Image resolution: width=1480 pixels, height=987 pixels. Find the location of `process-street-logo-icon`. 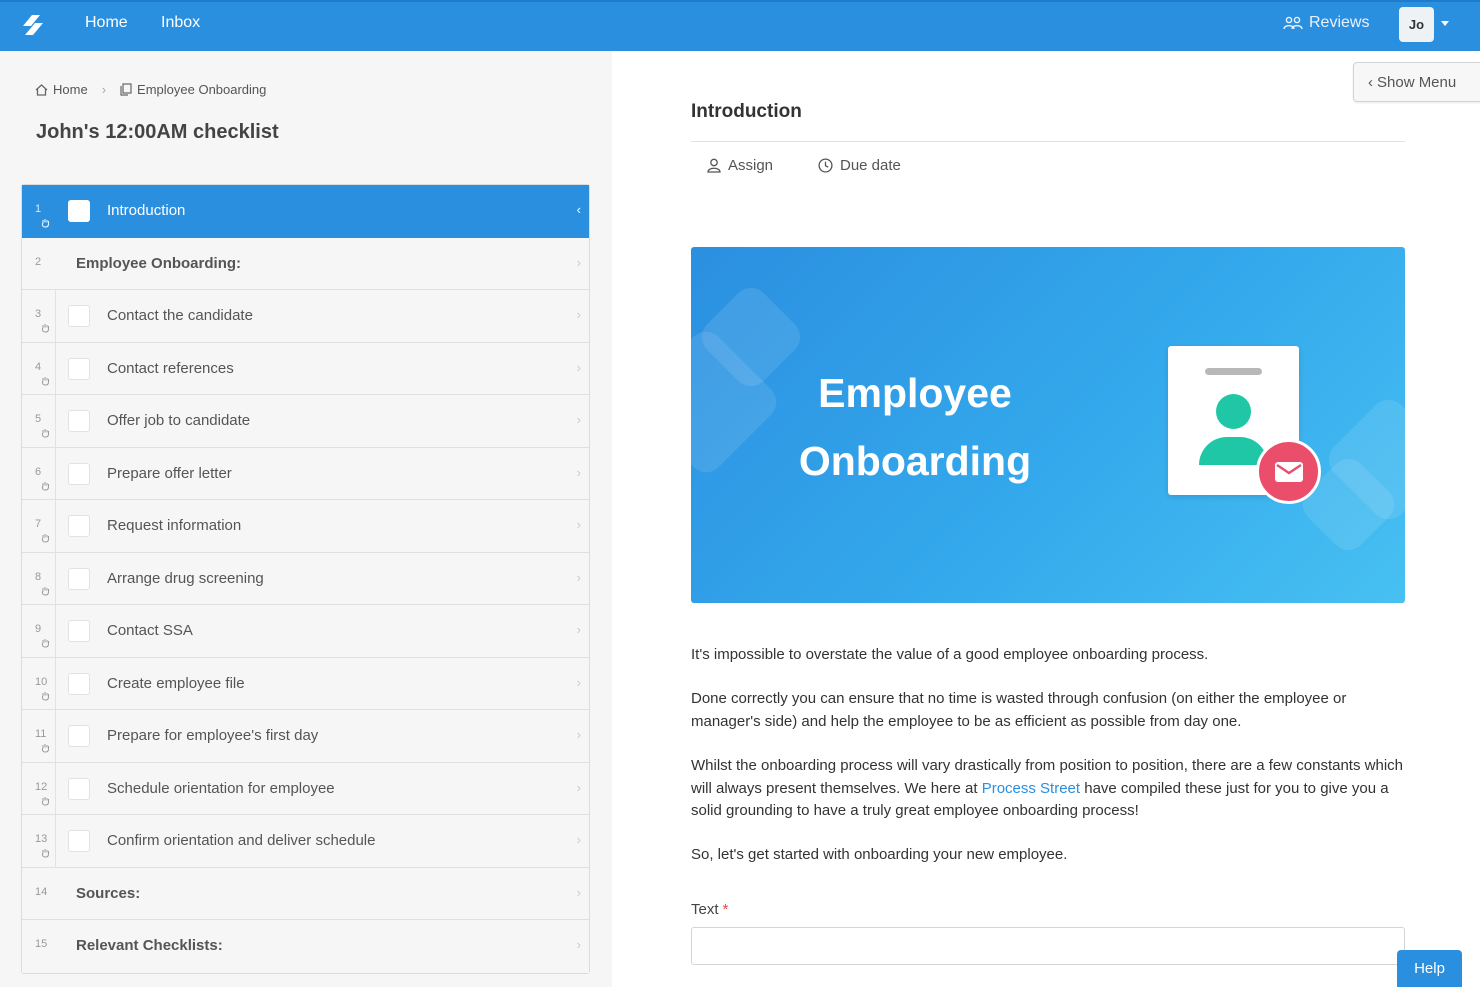

process-street-logo-icon is located at coordinates (33, 25).